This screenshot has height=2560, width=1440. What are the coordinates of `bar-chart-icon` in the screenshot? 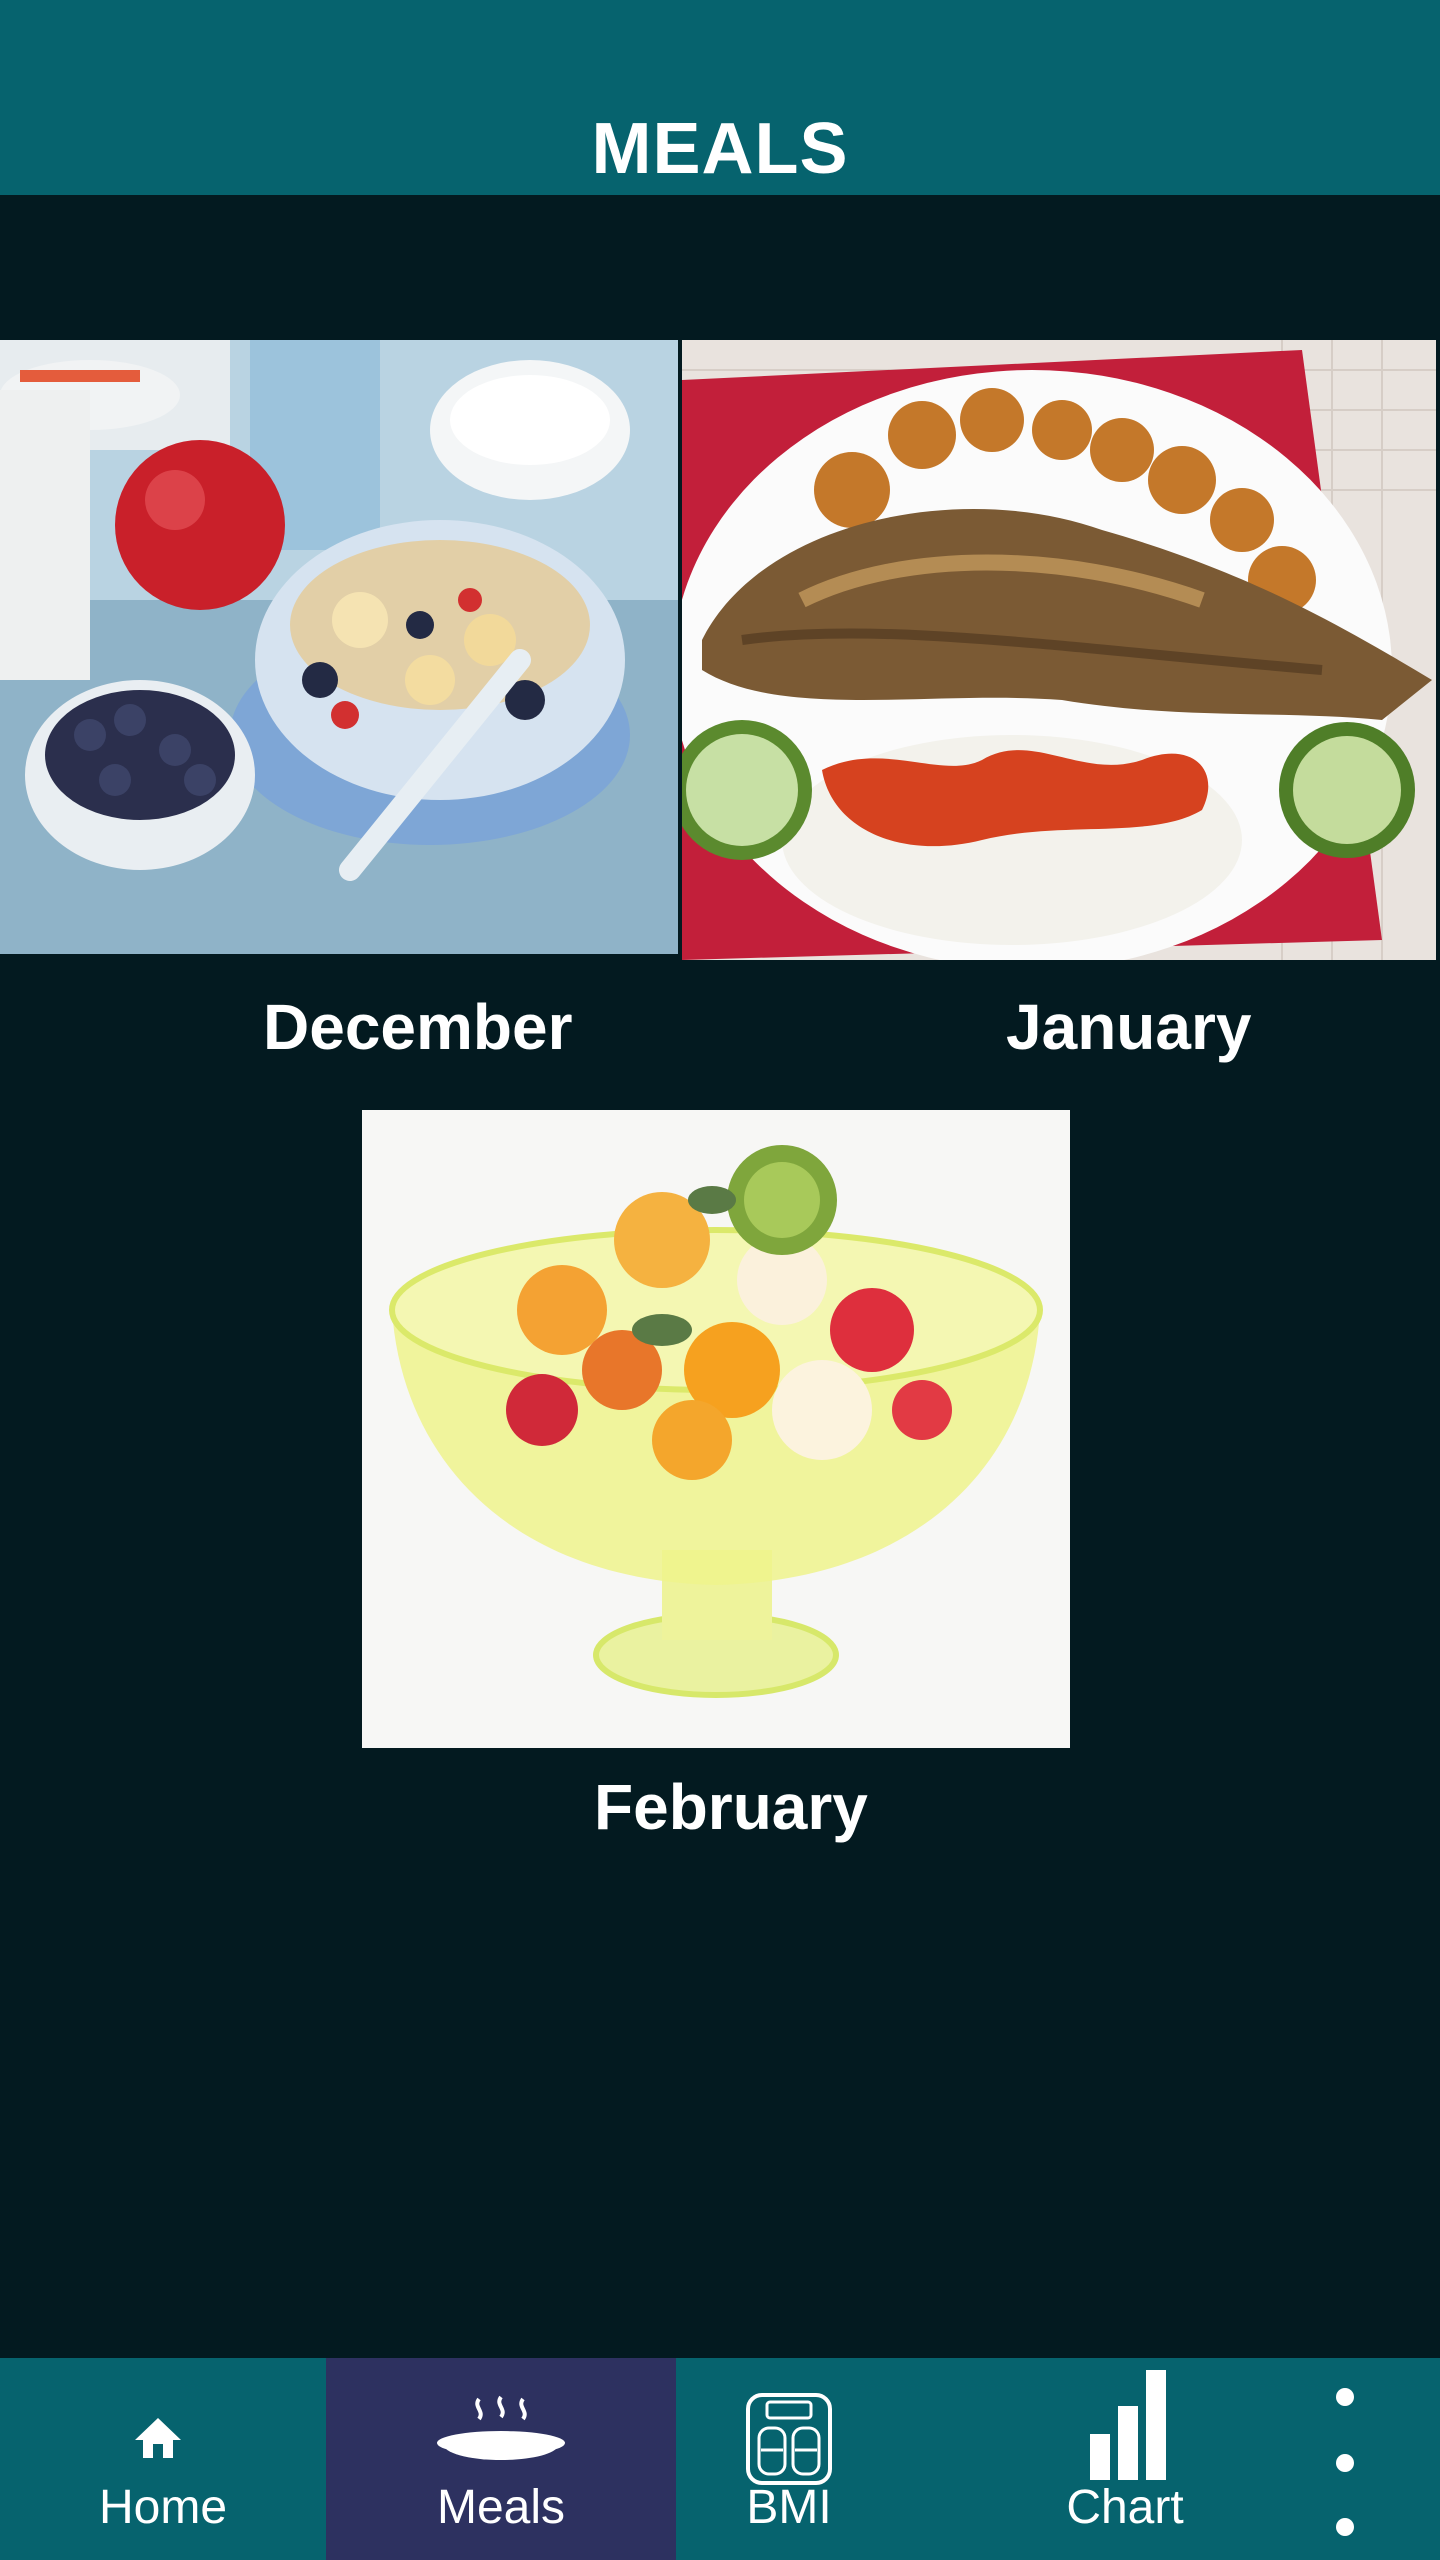 It's located at (1128, 2426).